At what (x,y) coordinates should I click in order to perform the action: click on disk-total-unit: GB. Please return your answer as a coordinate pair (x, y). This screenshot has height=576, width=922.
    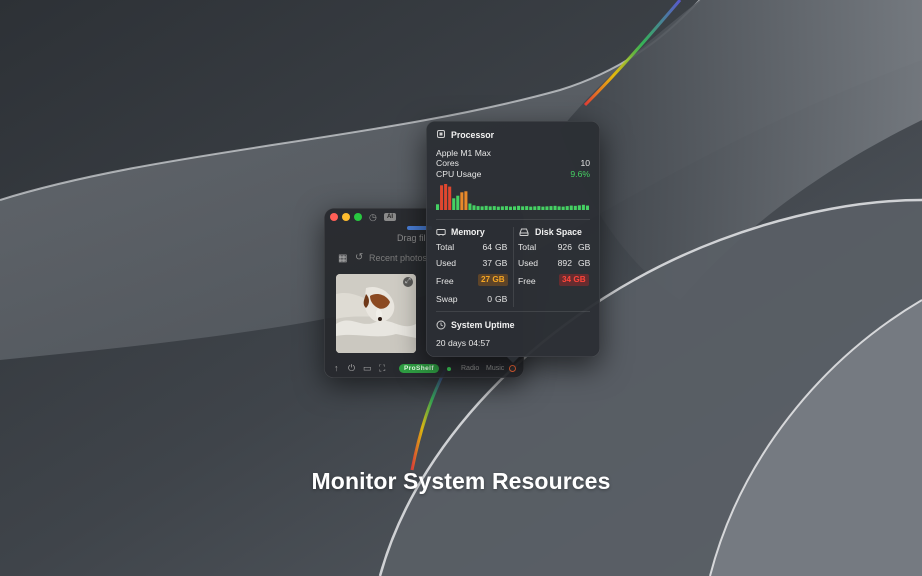
    Looking at the image, I should click on (584, 247).